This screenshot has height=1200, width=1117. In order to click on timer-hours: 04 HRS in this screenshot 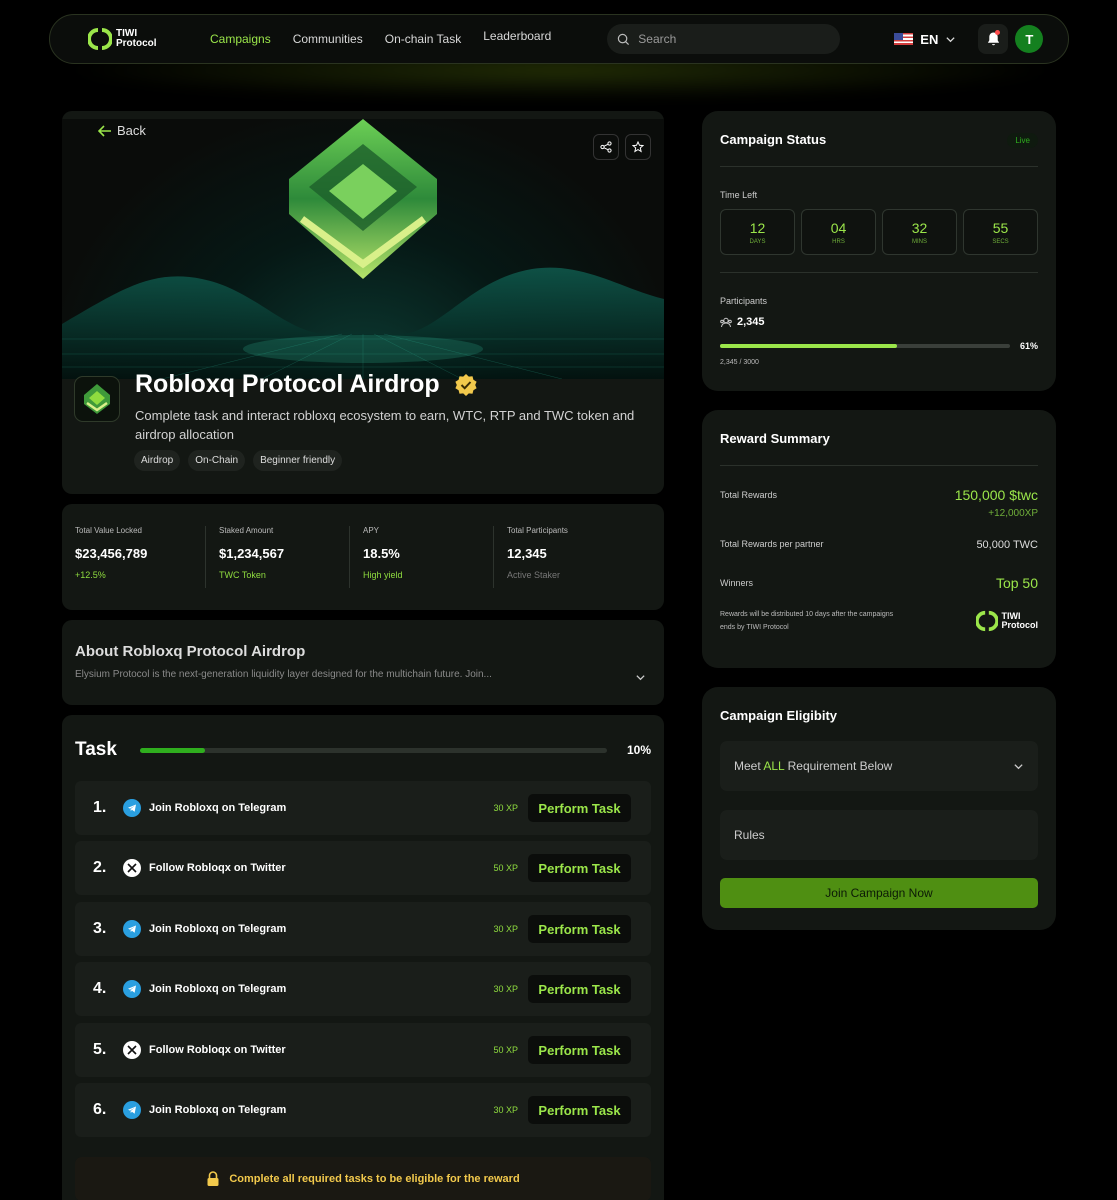, I will do `click(838, 232)`.